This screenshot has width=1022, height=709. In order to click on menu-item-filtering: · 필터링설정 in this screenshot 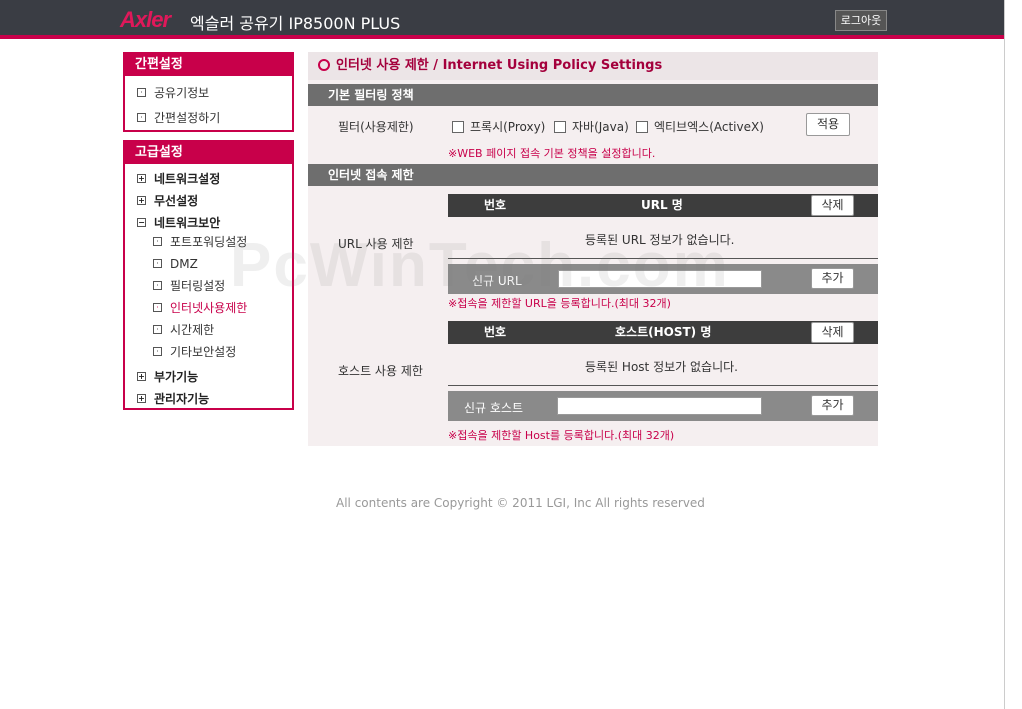, I will do `click(189, 286)`.